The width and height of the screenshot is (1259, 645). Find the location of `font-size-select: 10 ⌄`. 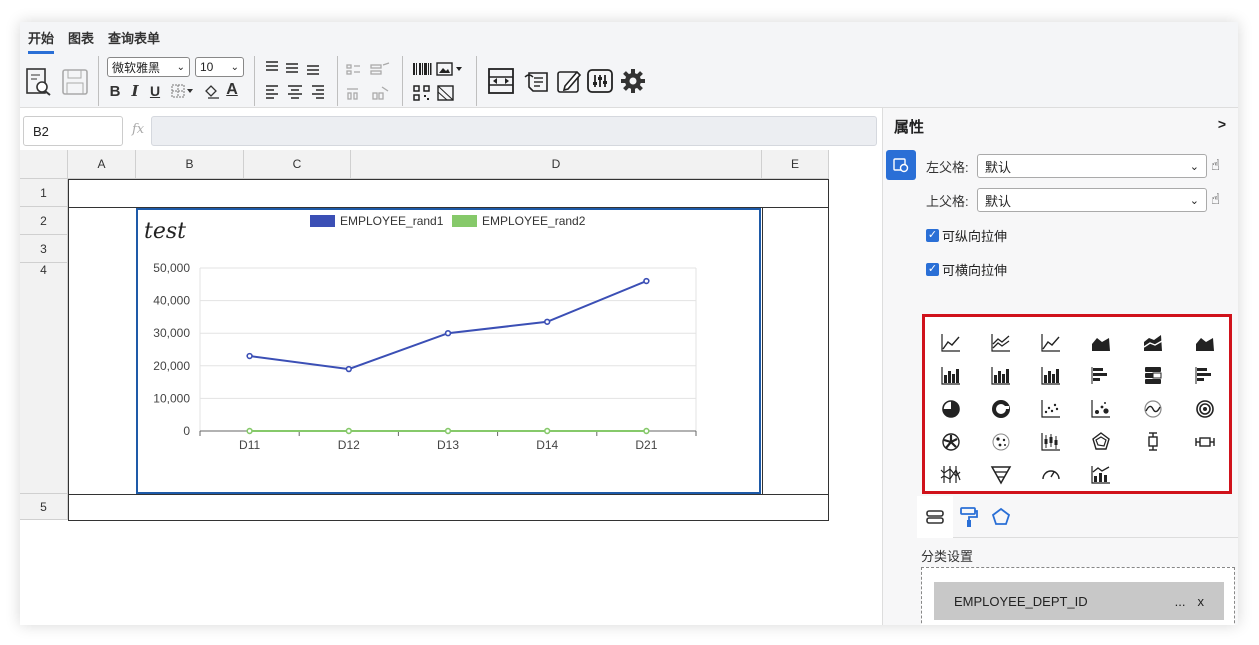

font-size-select: 10 ⌄ is located at coordinates (219, 67).